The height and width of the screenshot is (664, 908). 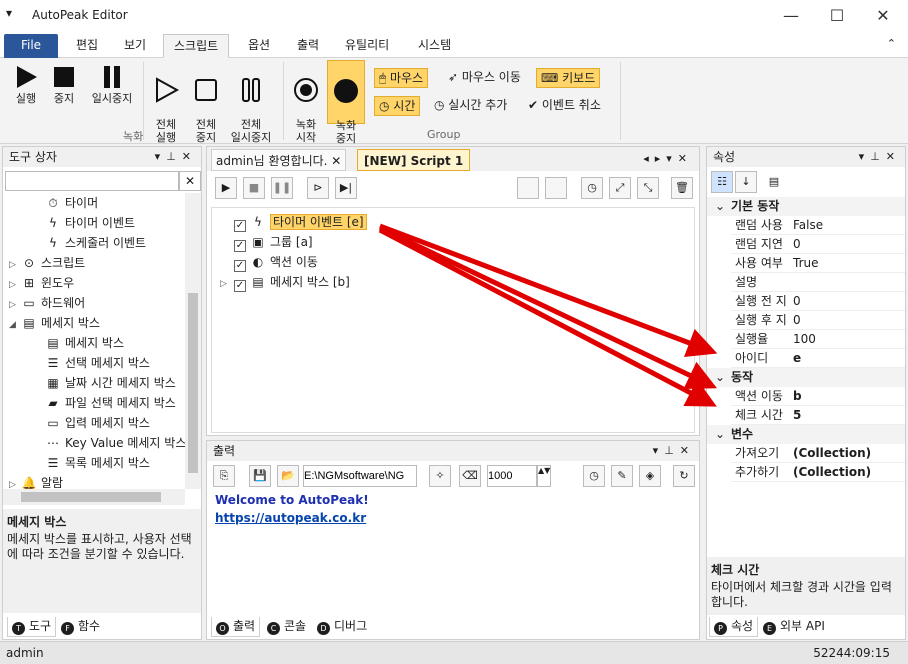 I want to click on toolbox-item: ◢ ▤ 메세지 박스, so click(x=54, y=323).